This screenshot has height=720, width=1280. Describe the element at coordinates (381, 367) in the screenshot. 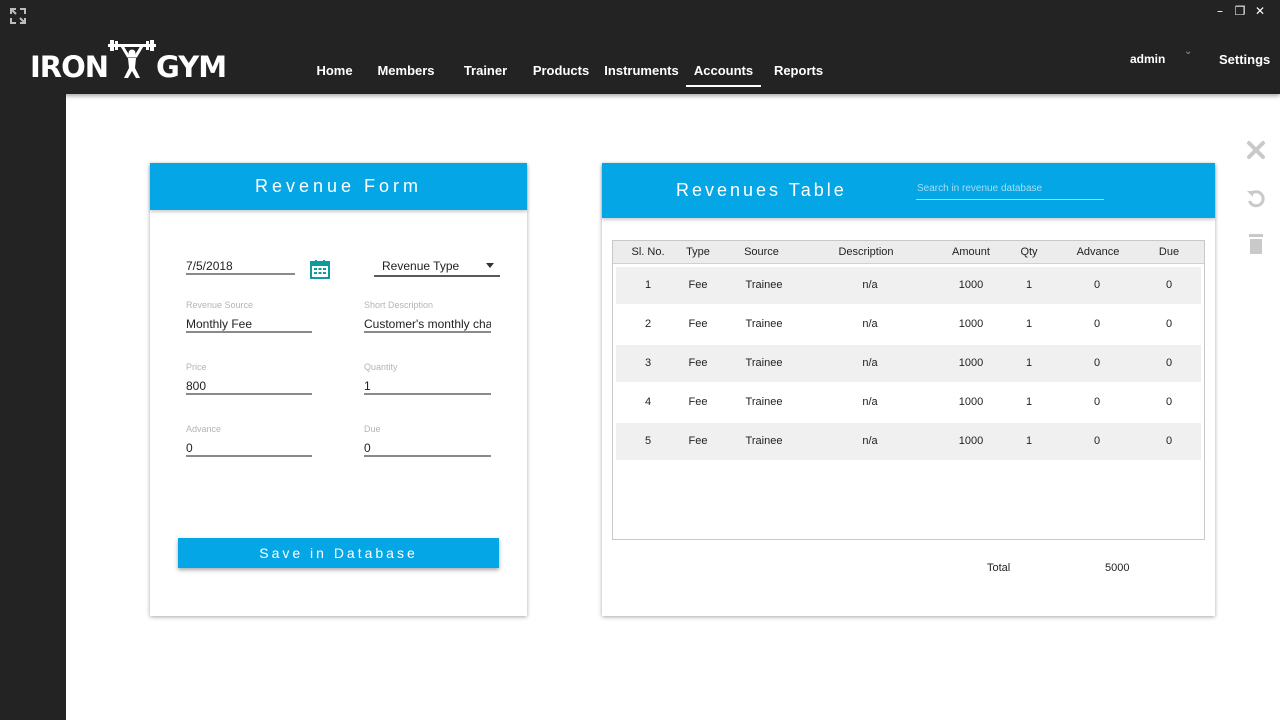

I see `quantity-label: Quantity` at that location.